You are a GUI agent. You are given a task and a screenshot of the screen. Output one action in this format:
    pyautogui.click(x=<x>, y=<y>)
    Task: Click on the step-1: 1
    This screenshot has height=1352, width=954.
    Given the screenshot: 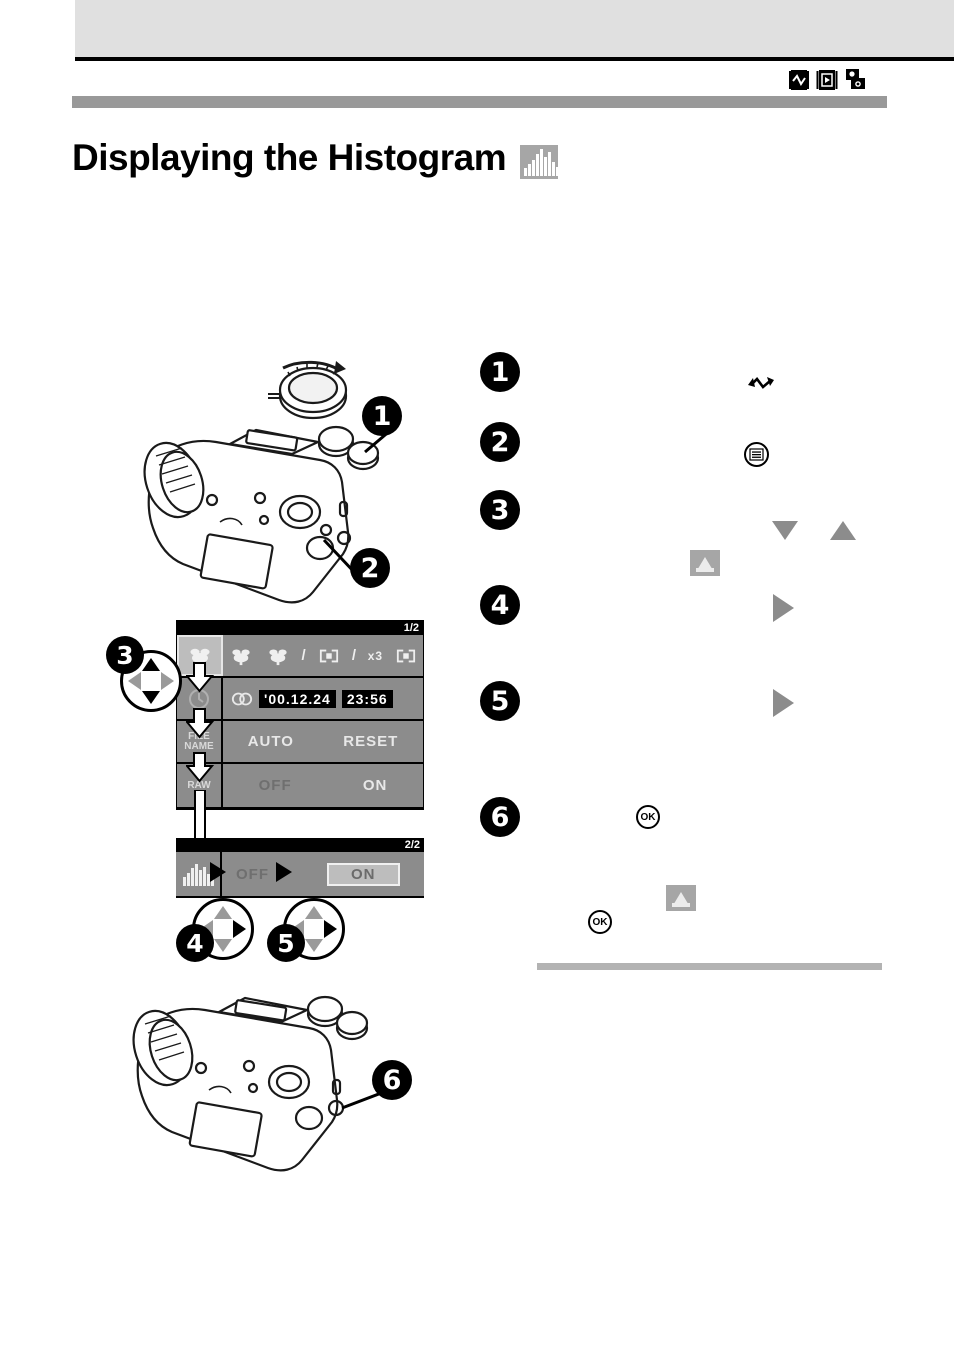 What is the action you would take?
    pyautogui.click(x=690, y=387)
    